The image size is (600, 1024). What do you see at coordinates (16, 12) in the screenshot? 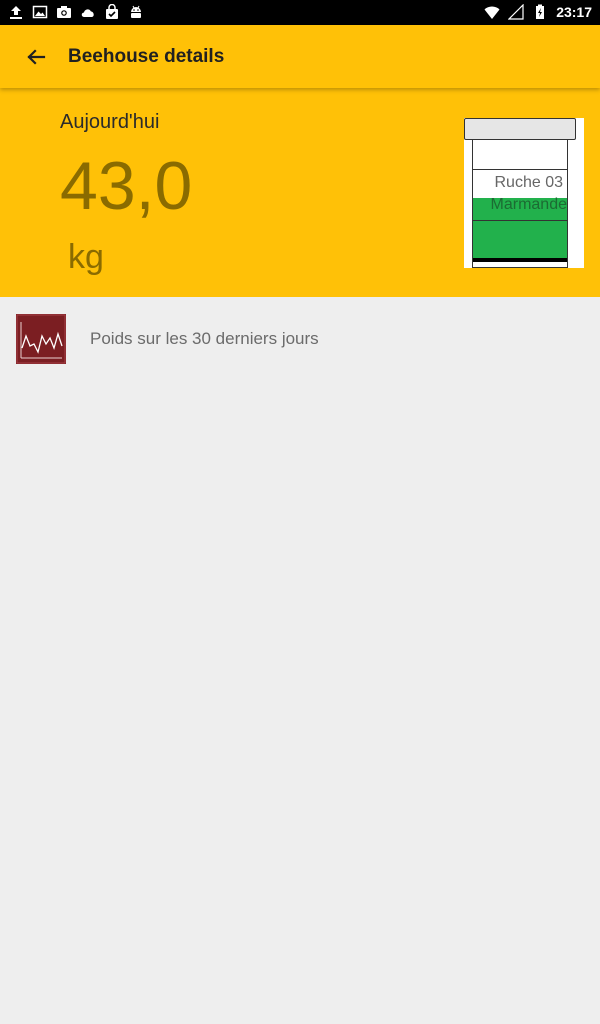
I see `upload-icon` at bounding box center [16, 12].